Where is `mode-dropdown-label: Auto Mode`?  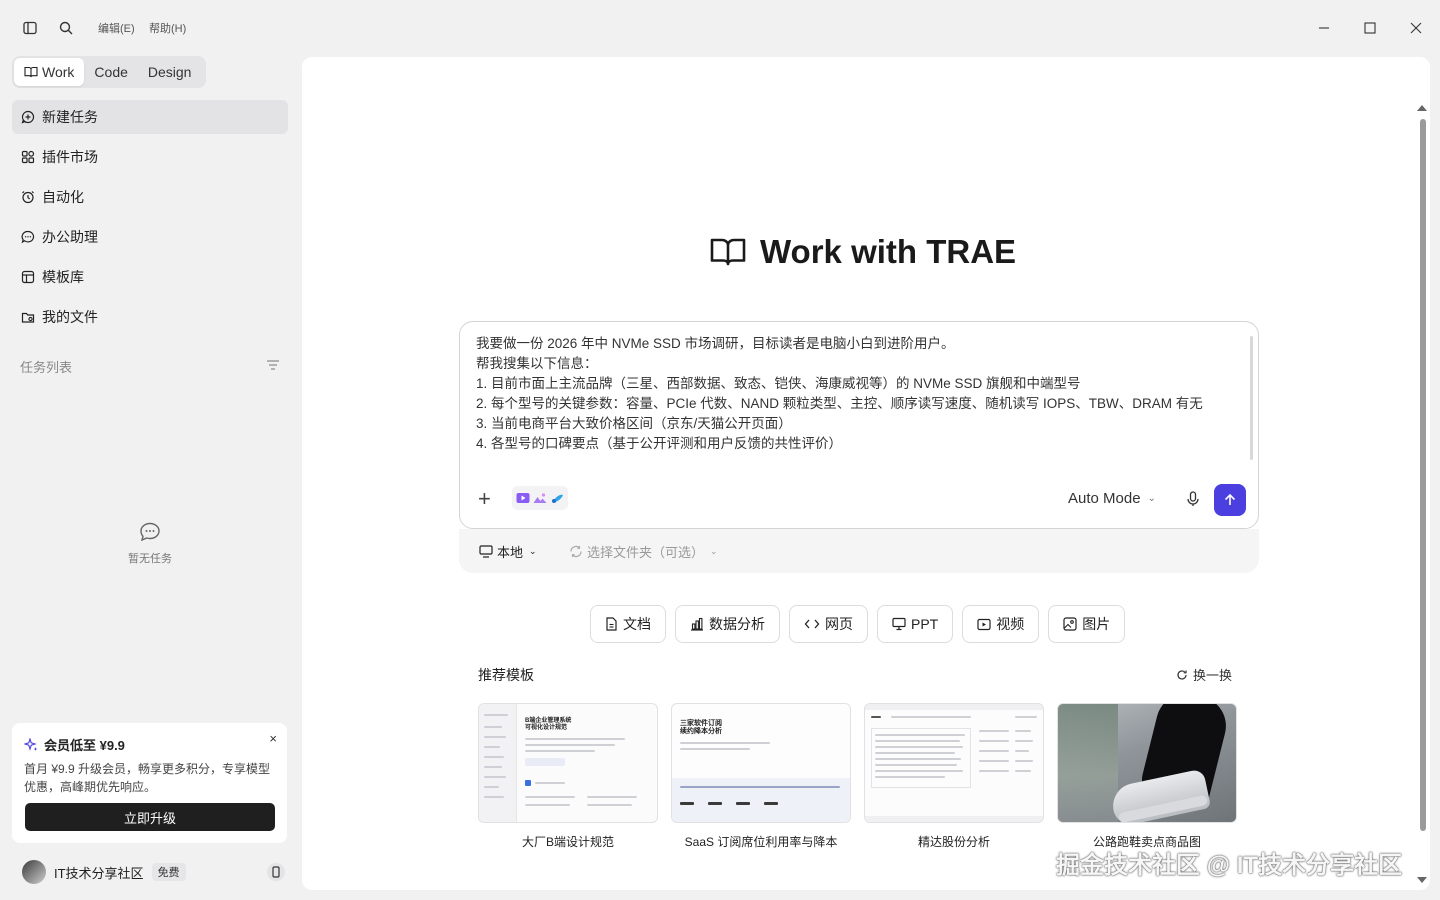
mode-dropdown-label: Auto Mode is located at coordinates (1104, 498).